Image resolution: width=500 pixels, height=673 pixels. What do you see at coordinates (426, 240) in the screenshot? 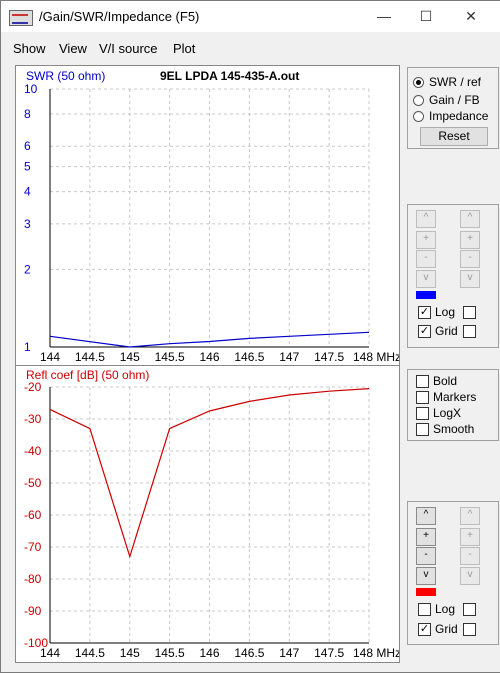
I see `top-plus-left-button: +` at bounding box center [426, 240].